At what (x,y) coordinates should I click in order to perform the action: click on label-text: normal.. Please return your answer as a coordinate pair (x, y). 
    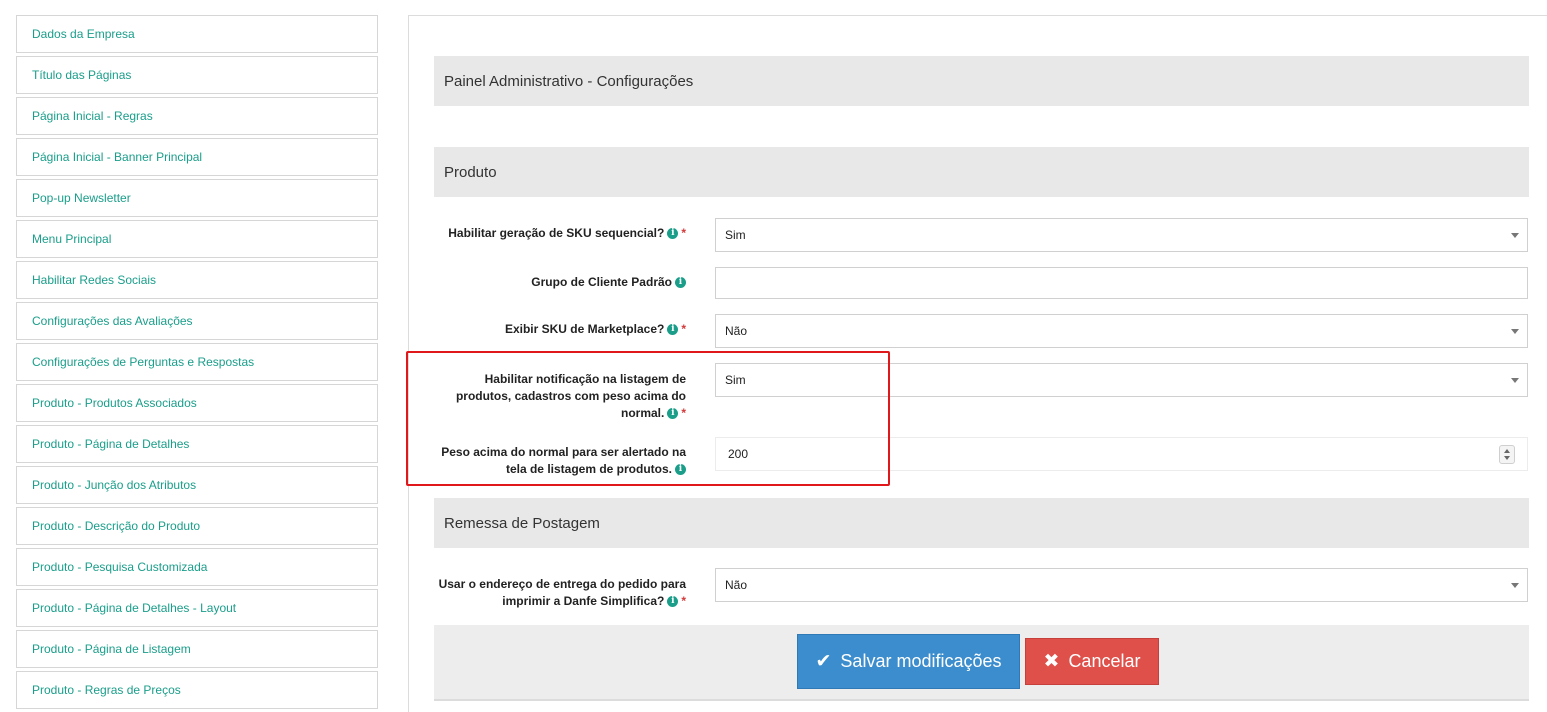
    Looking at the image, I should click on (642, 413).